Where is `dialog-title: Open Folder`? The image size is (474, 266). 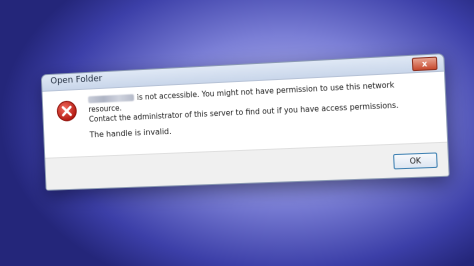
dialog-title: Open Folder is located at coordinates (76, 80).